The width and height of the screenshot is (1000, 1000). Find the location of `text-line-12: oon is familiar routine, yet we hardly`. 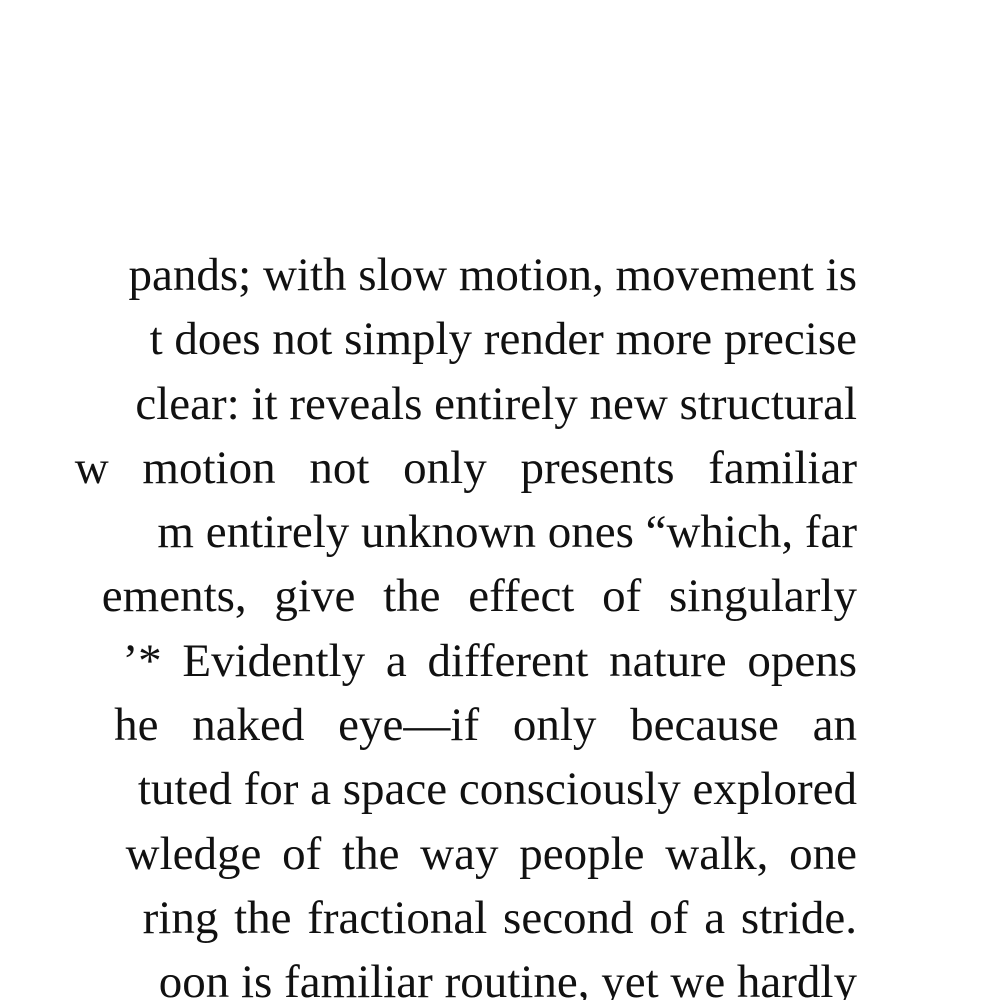

text-line-12: oon is familiar routine, yet we hardly is located at coordinates (507, 978).